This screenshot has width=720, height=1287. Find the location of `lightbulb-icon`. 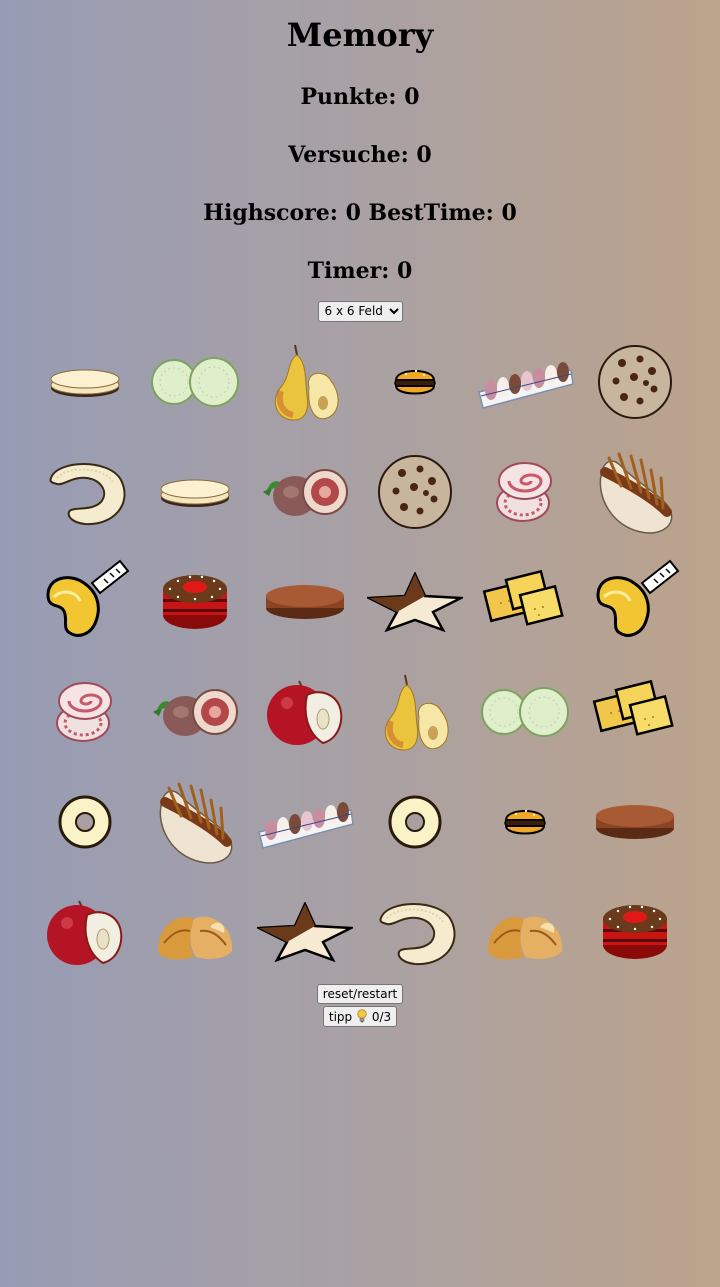

lightbulb-icon is located at coordinates (362, 1016).